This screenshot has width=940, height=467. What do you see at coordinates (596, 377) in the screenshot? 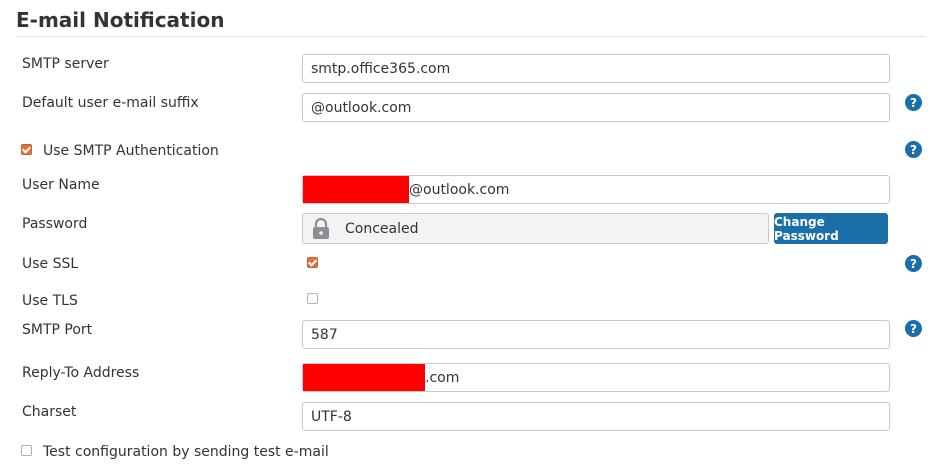
I see `reply-to-input: .com` at bounding box center [596, 377].